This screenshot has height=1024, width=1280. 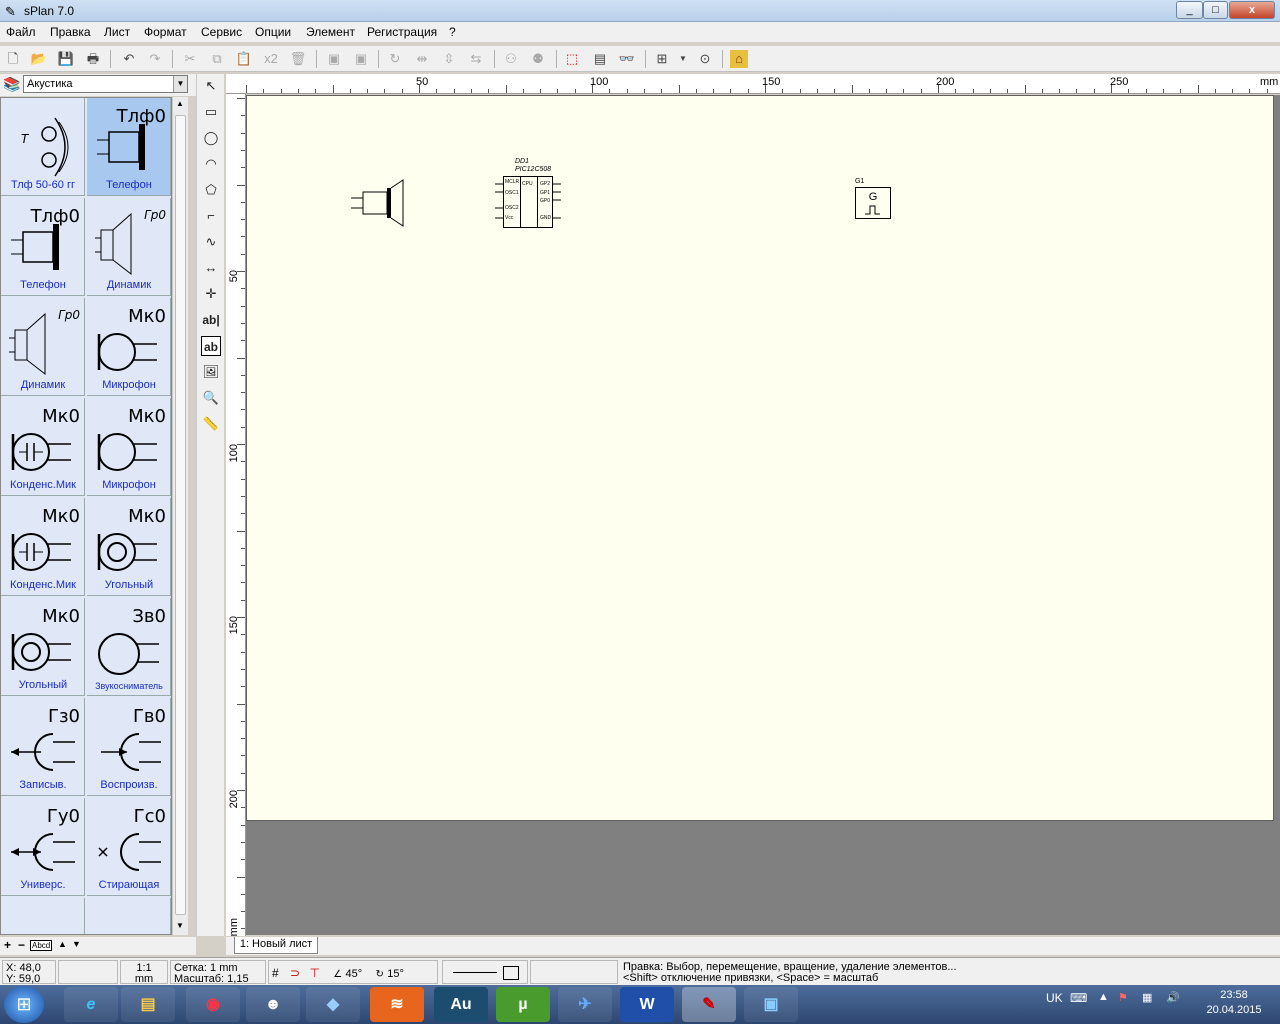 What do you see at coordinates (271, 59) in the screenshot?
I see `duplicate-button: x2` at bounding box center [271, 59].